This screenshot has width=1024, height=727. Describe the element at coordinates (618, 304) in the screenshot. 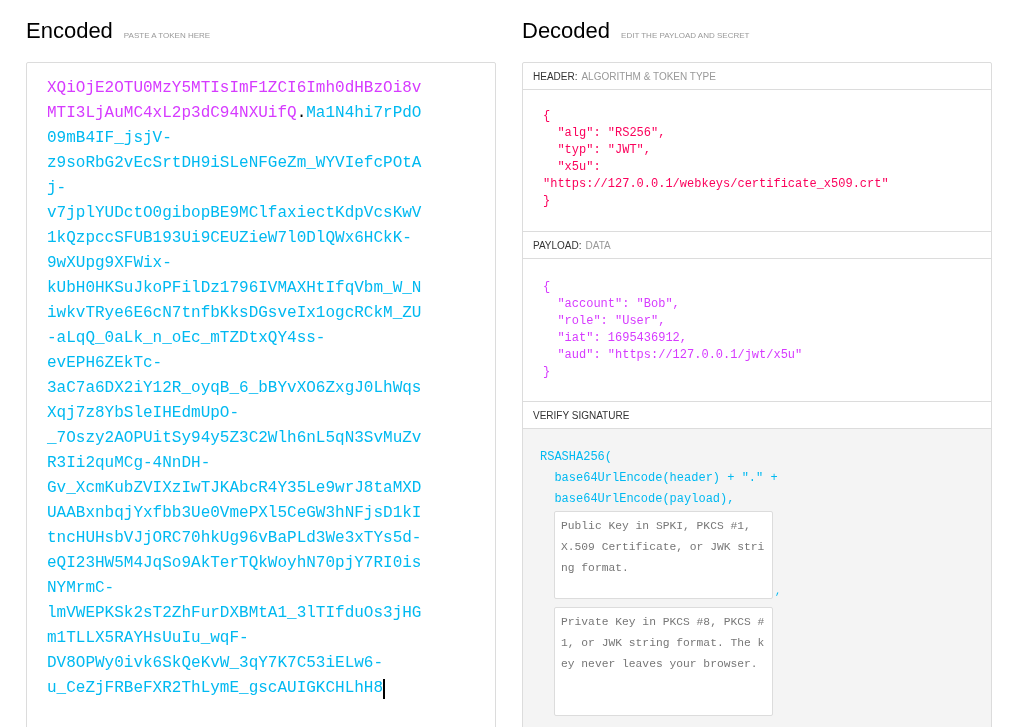

I see `code-line: "account": "Bob",` at that location.